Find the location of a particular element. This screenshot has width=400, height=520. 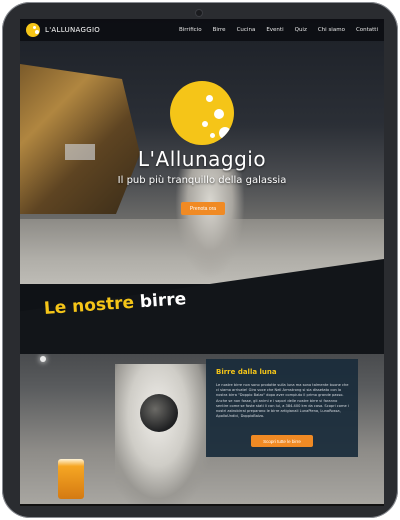

hero-title: L'Allunaggio is located at coordinates (202, 159).